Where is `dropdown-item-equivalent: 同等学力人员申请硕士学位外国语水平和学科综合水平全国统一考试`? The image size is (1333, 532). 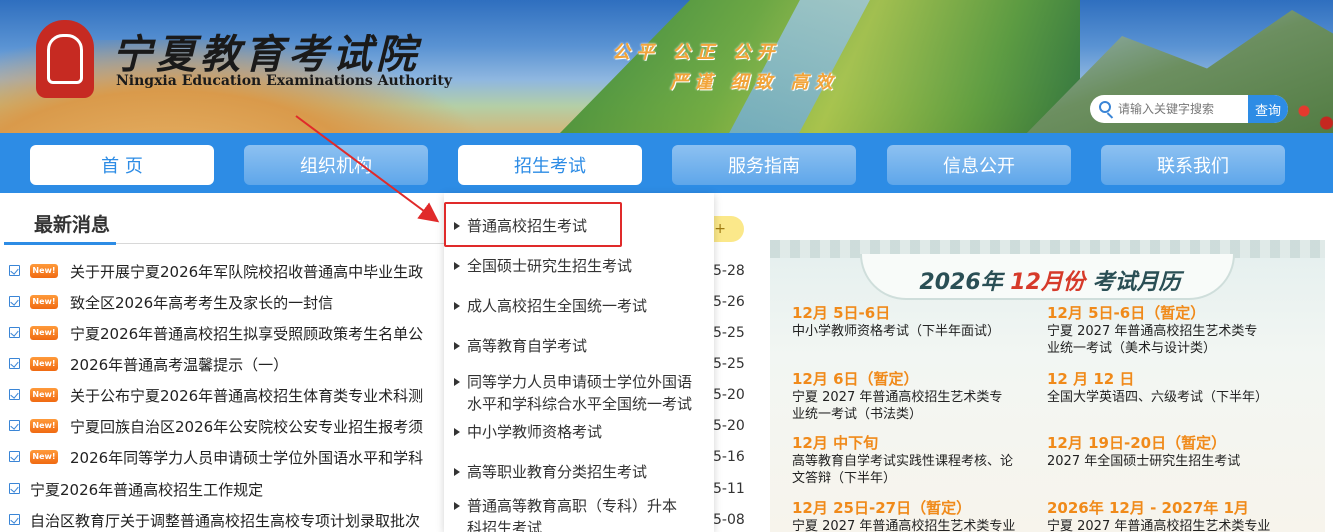 dropdown-item-equivalent: 同等学力人员申请硕士学位外国语水平和学科综合水平全国统一考试 is located at coordinates (582, 393).